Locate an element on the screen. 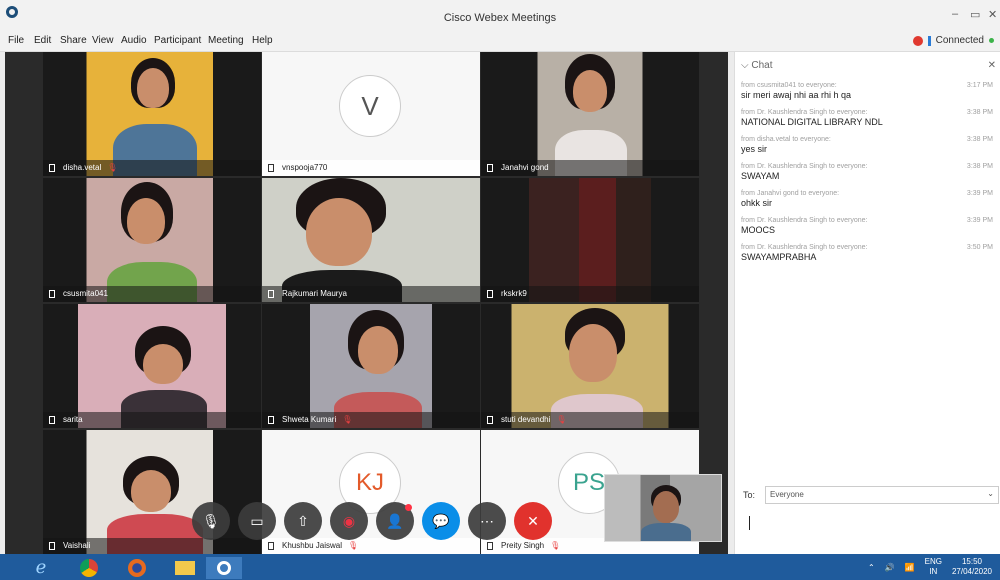 This screenshot has height=580, width=1000. webex-taskbar-icon is located at coordinates (224, 568).